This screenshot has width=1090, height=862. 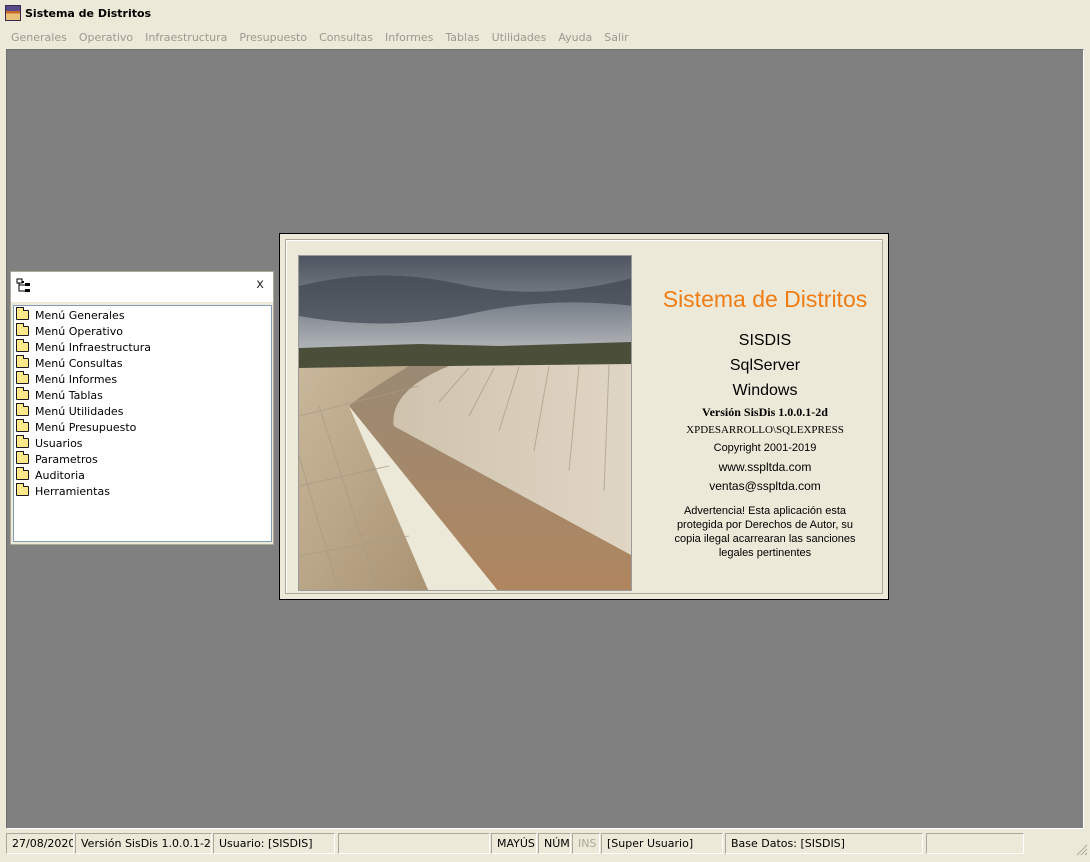 I want to click on window-title: Sistema de Distritos, so click(x=88, y=13).